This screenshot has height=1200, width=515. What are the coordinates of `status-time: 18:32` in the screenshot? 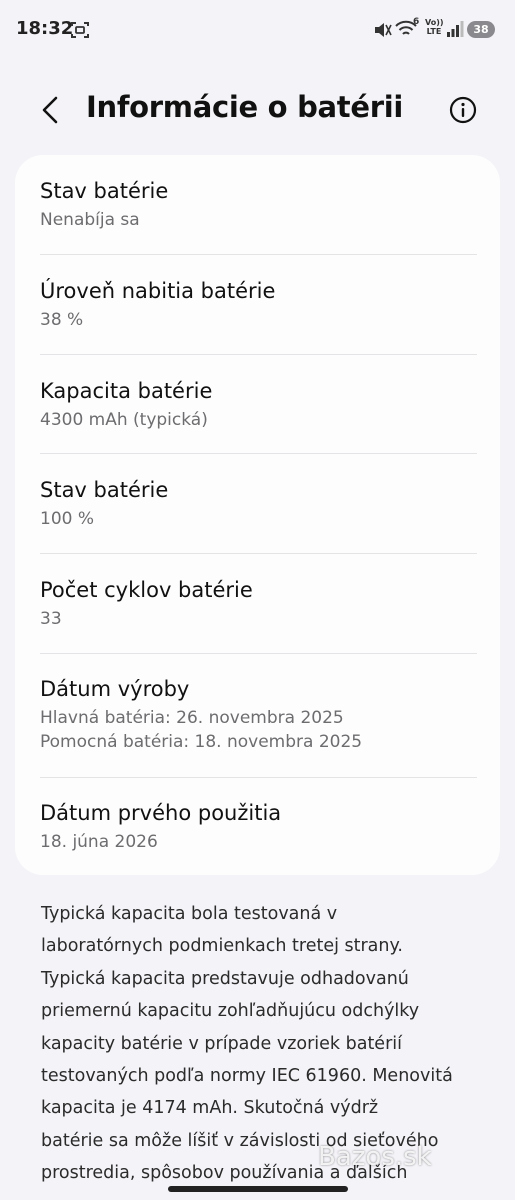 It's located at (45, 28).